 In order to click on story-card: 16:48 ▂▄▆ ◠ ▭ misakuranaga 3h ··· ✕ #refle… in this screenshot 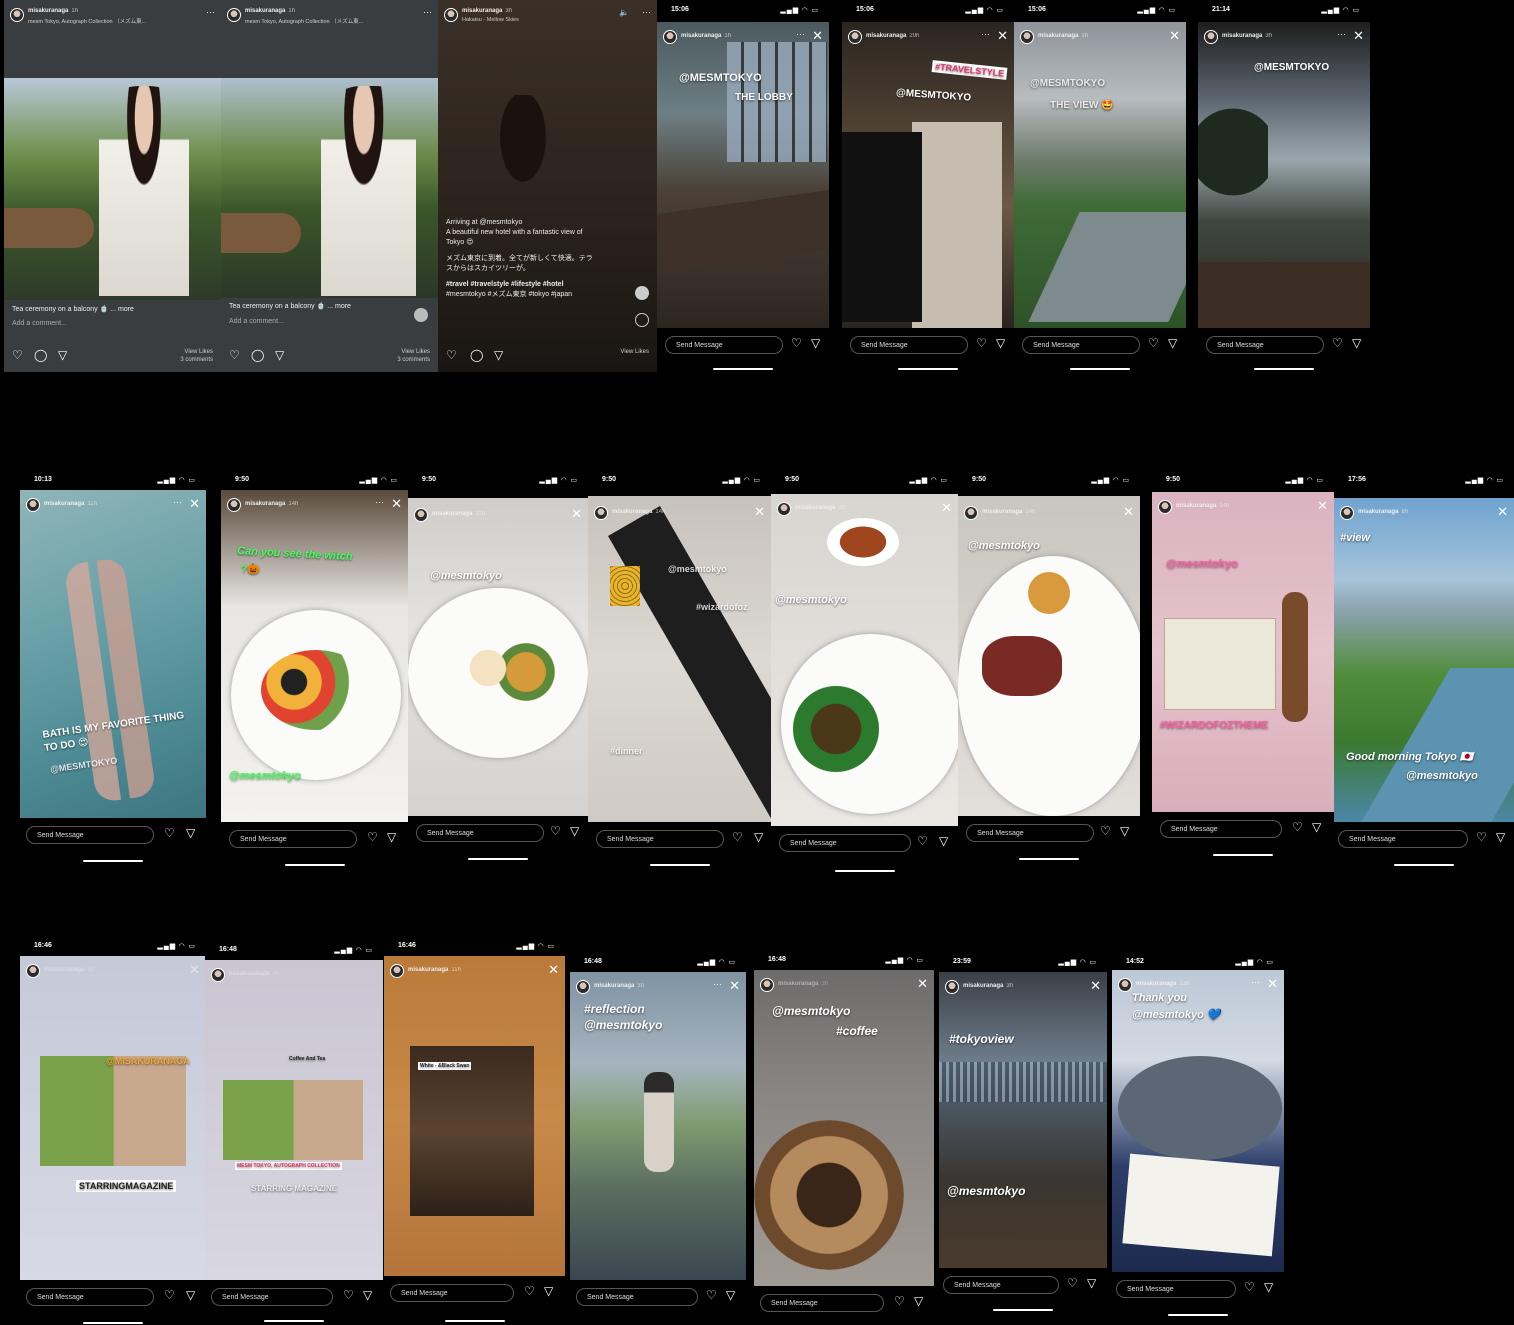, I will do `click(658, 1138)`.